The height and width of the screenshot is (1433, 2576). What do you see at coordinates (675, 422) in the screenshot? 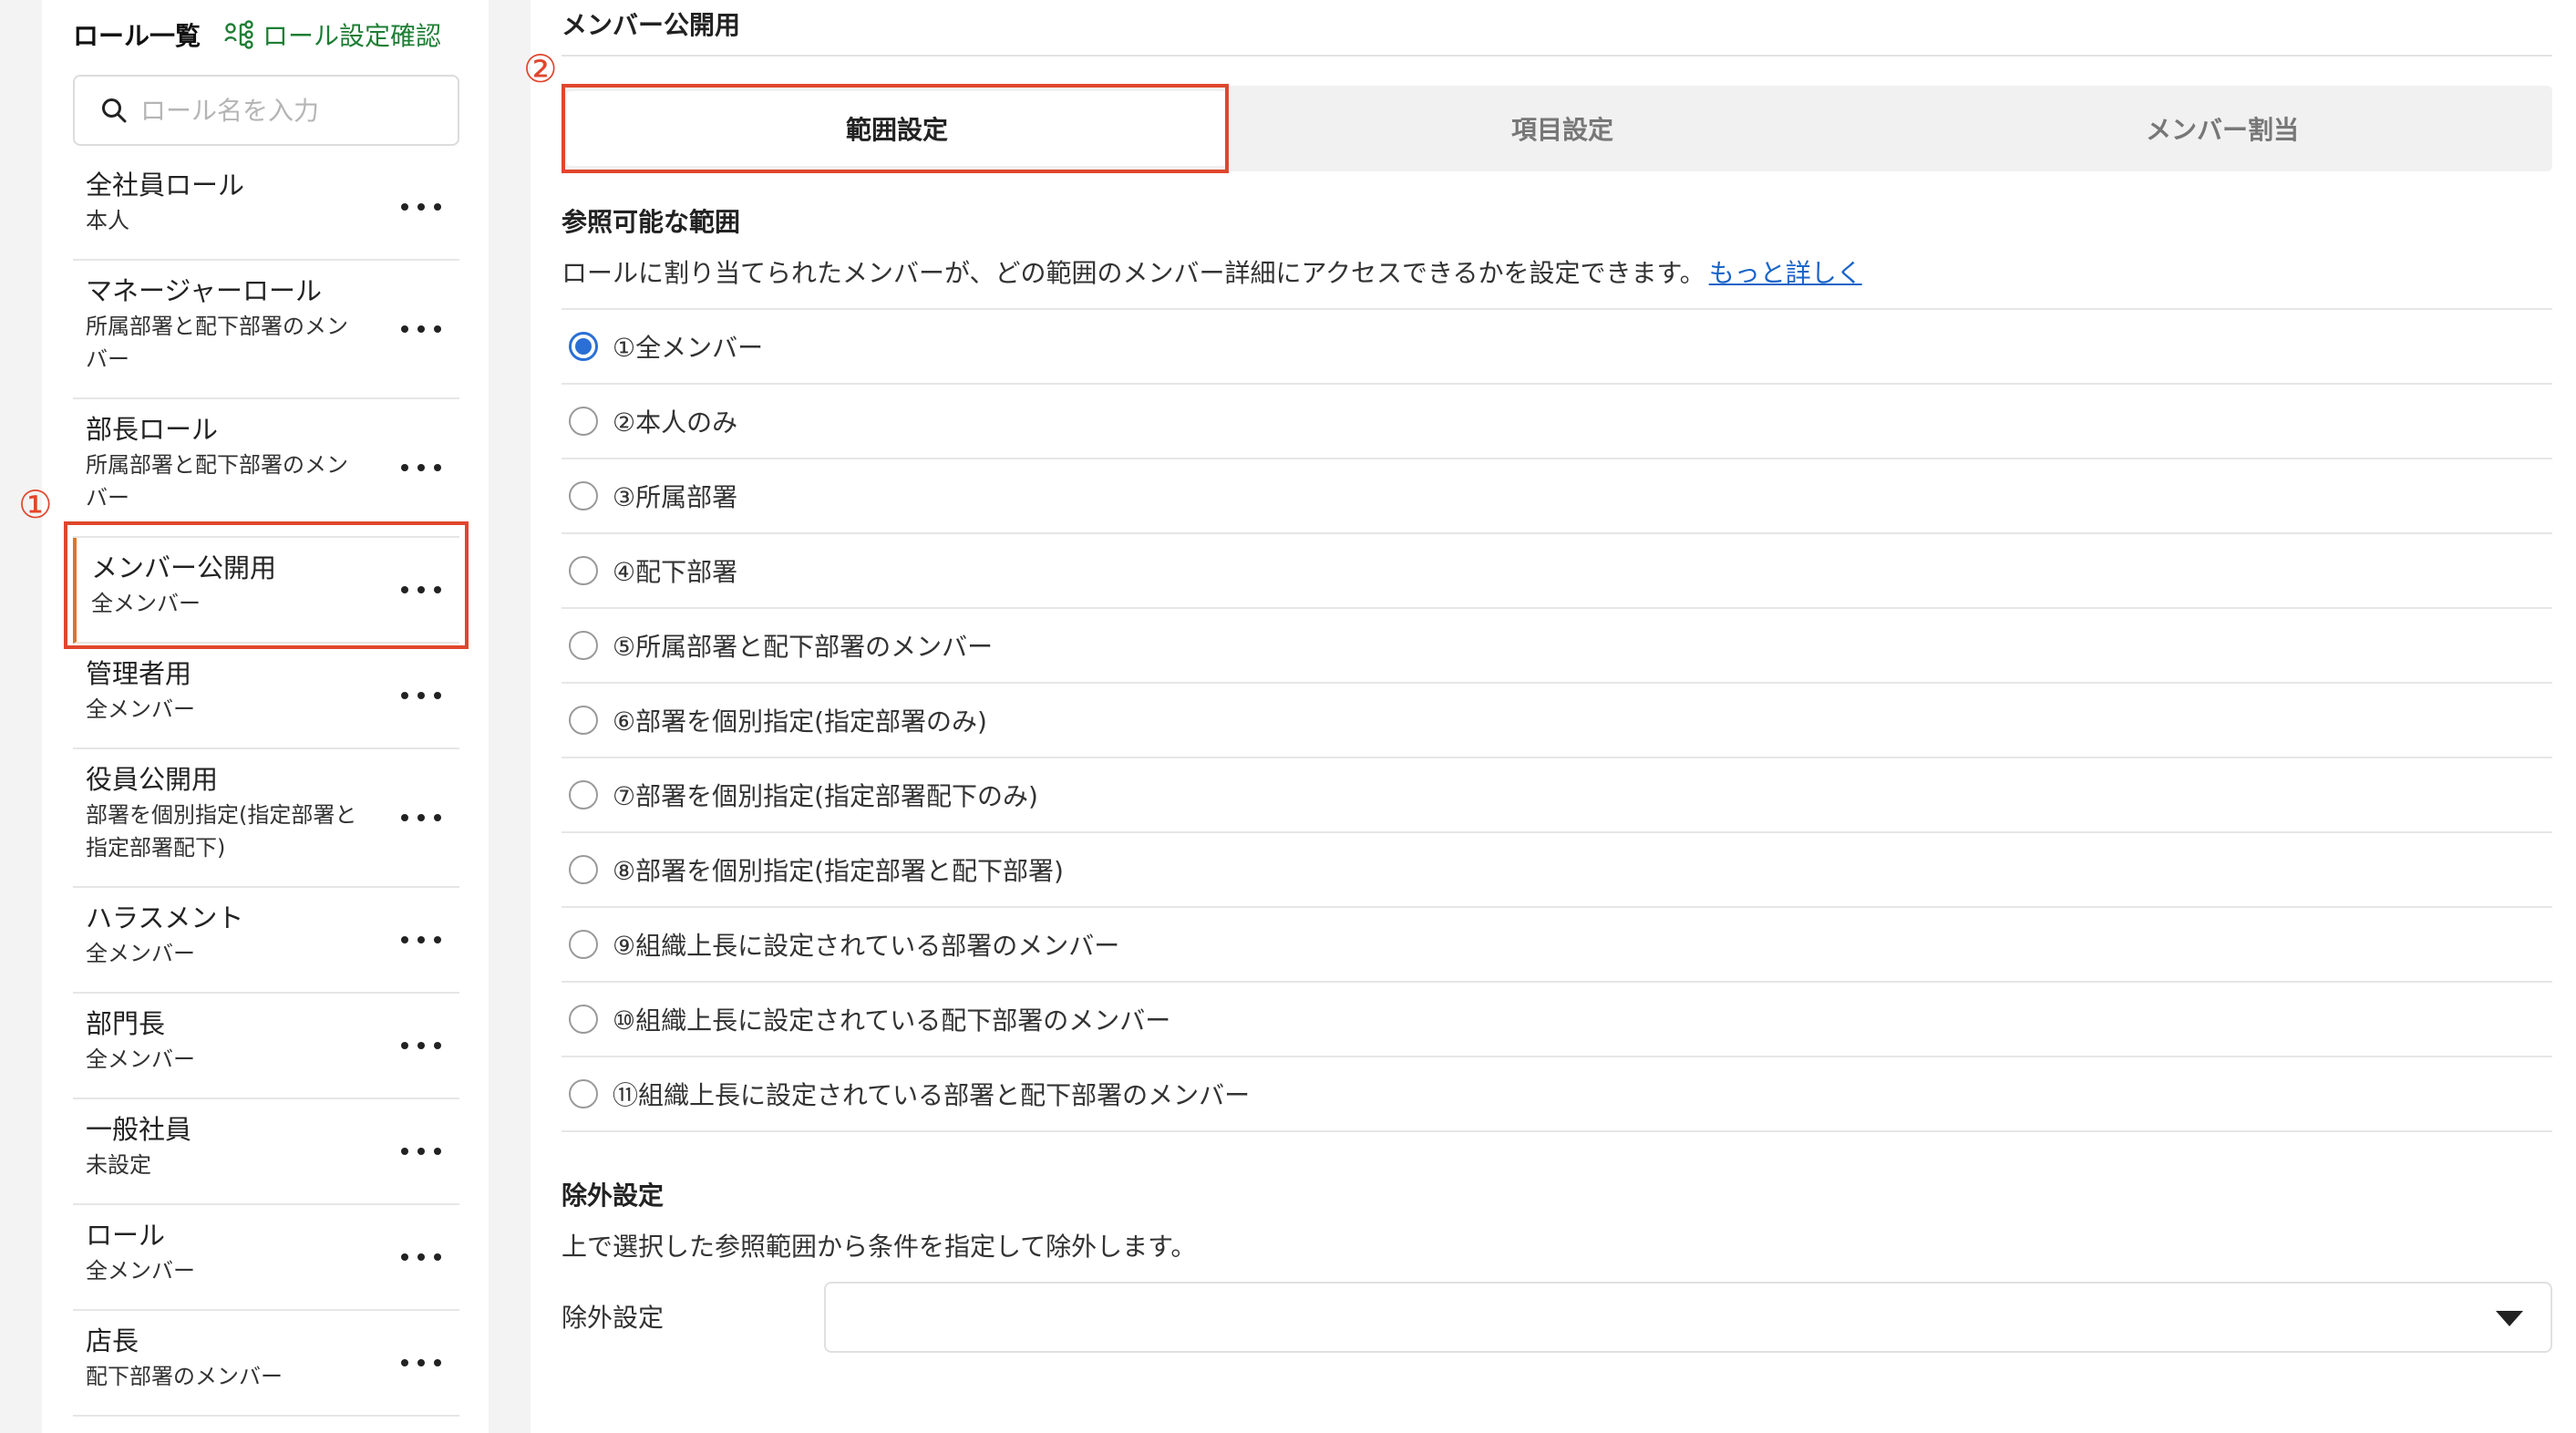
I see `scope-option-label: ②本人のみ` at bounding box center [675, 422].